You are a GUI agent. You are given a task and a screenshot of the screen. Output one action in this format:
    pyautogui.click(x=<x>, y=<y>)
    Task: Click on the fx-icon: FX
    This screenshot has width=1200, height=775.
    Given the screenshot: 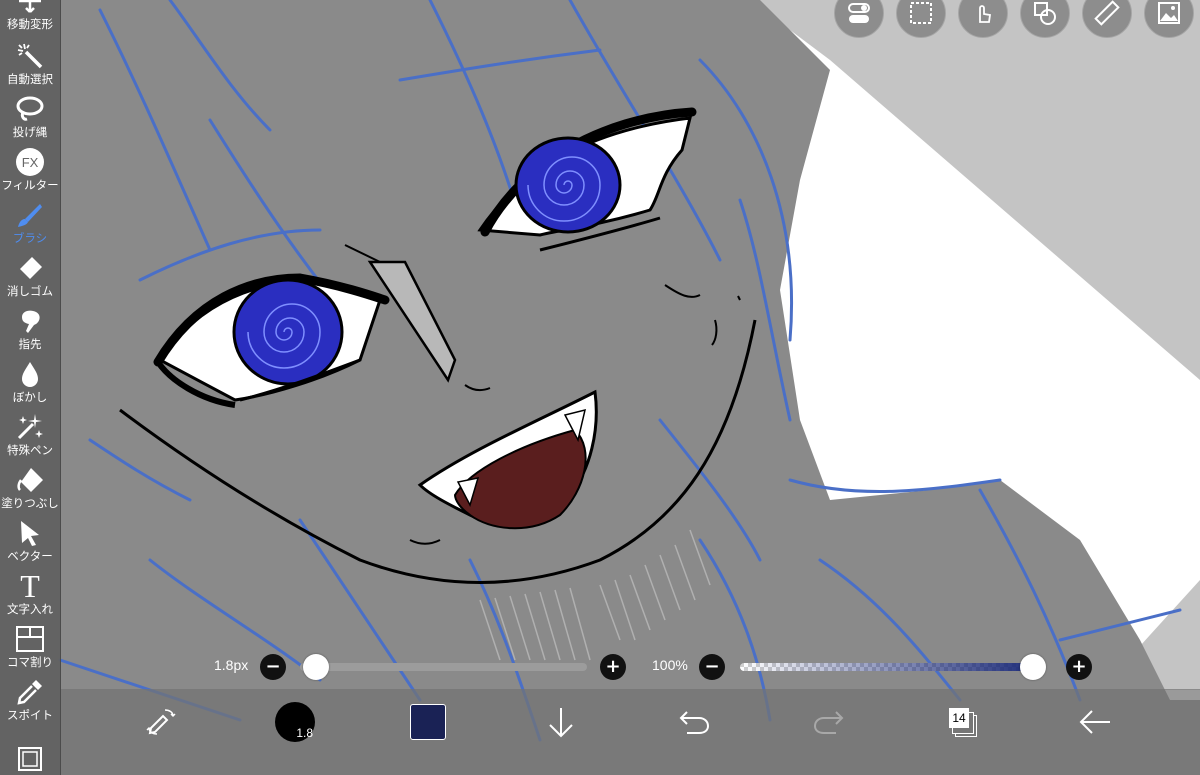 What is the action you would take?
    pyautogui.click(x=30, y=162)
    